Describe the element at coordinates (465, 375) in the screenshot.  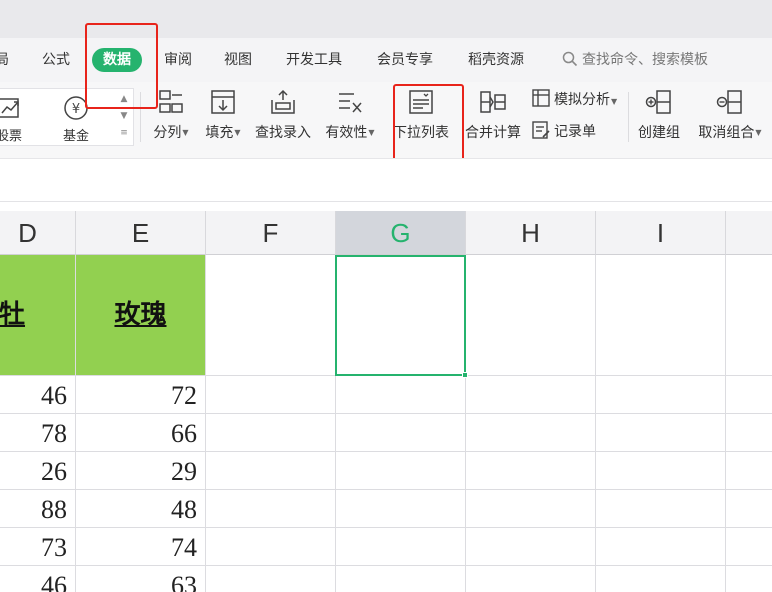
I see `fill-handle` at that location.